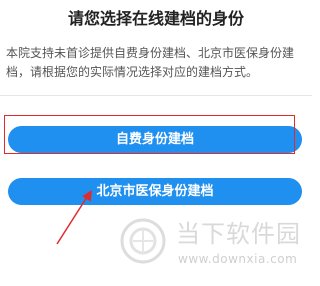  Describe the element at coordinates (143, 241) in the screenshot. I see `watermark-logo-icon` at that location.